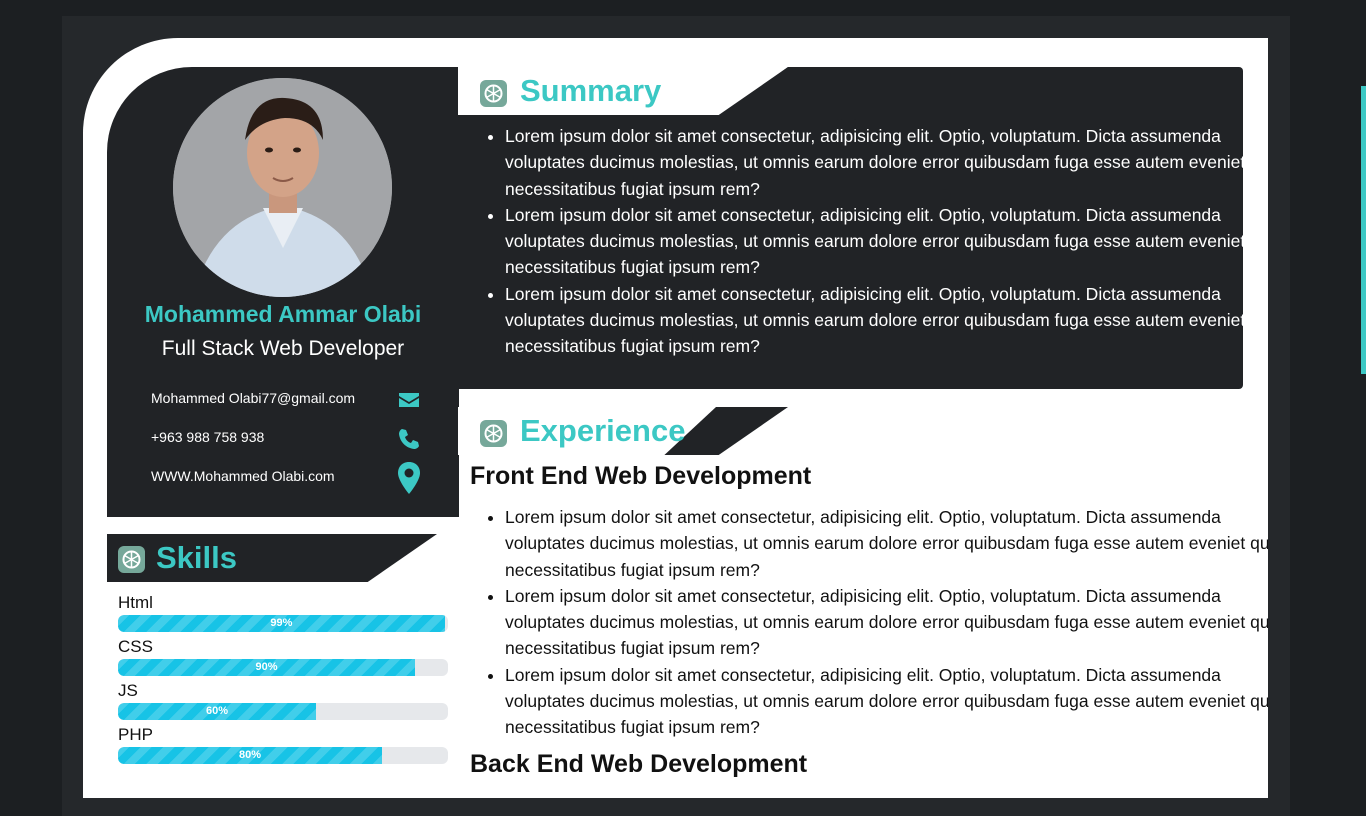 This screenshot has height=816, width=1366. Describe the element at coordinates (286, 439) in the screenshot. I see `contact-phone: +963 988 758 938` at that location.